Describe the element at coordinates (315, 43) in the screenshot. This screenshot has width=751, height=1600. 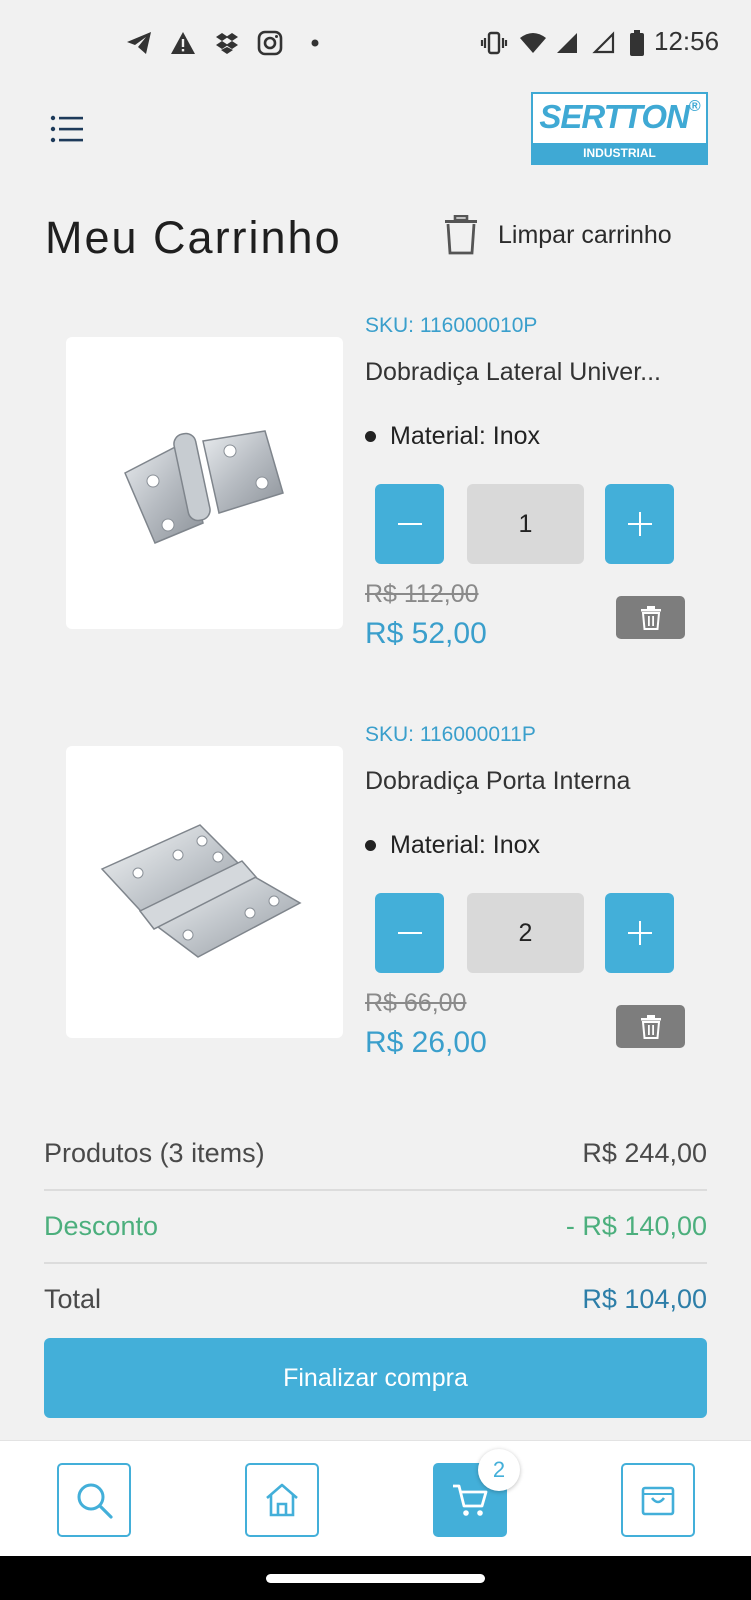
I see `dot-icon` at that location.